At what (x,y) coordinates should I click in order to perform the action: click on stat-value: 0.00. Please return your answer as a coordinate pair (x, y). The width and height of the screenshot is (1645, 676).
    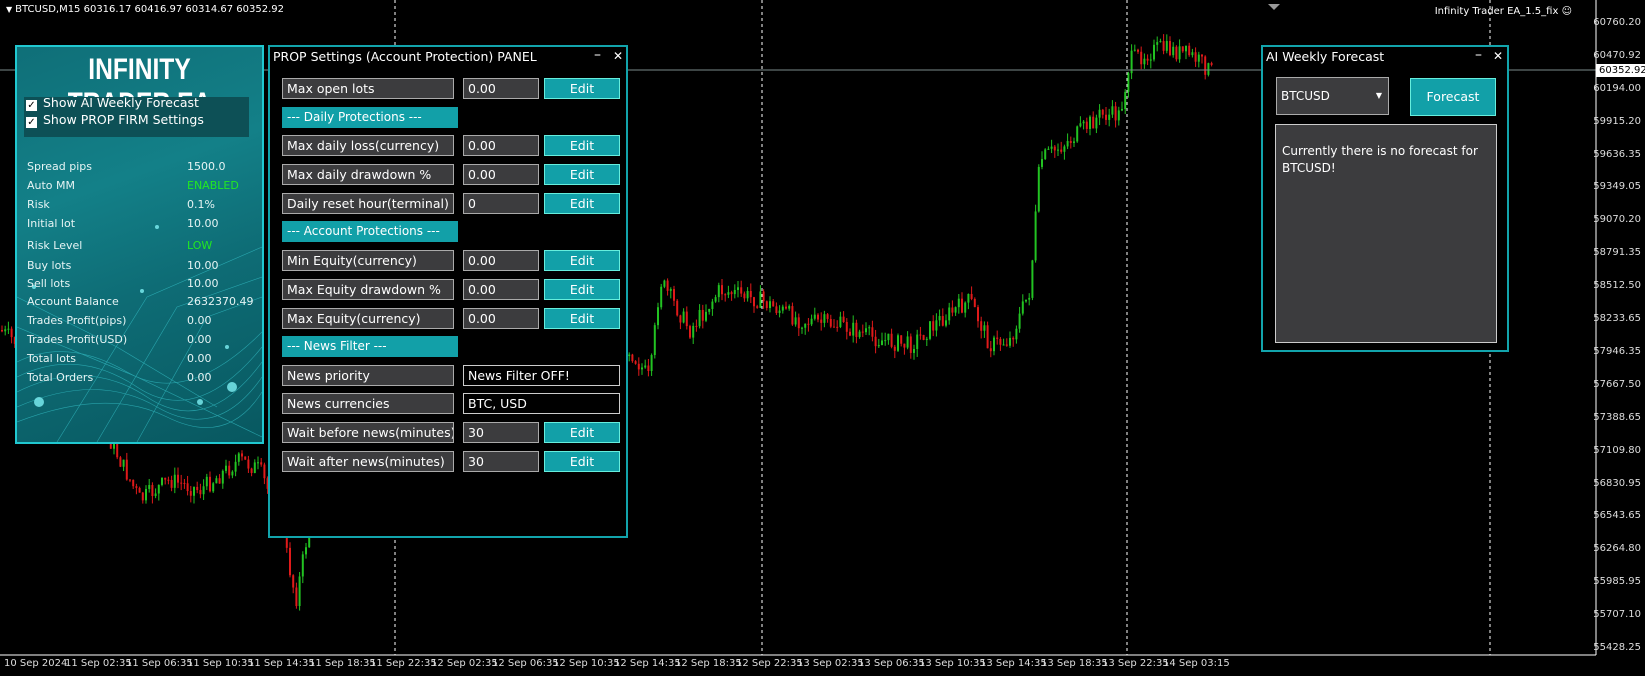
    Looking at the image, I should click on (199, 358).